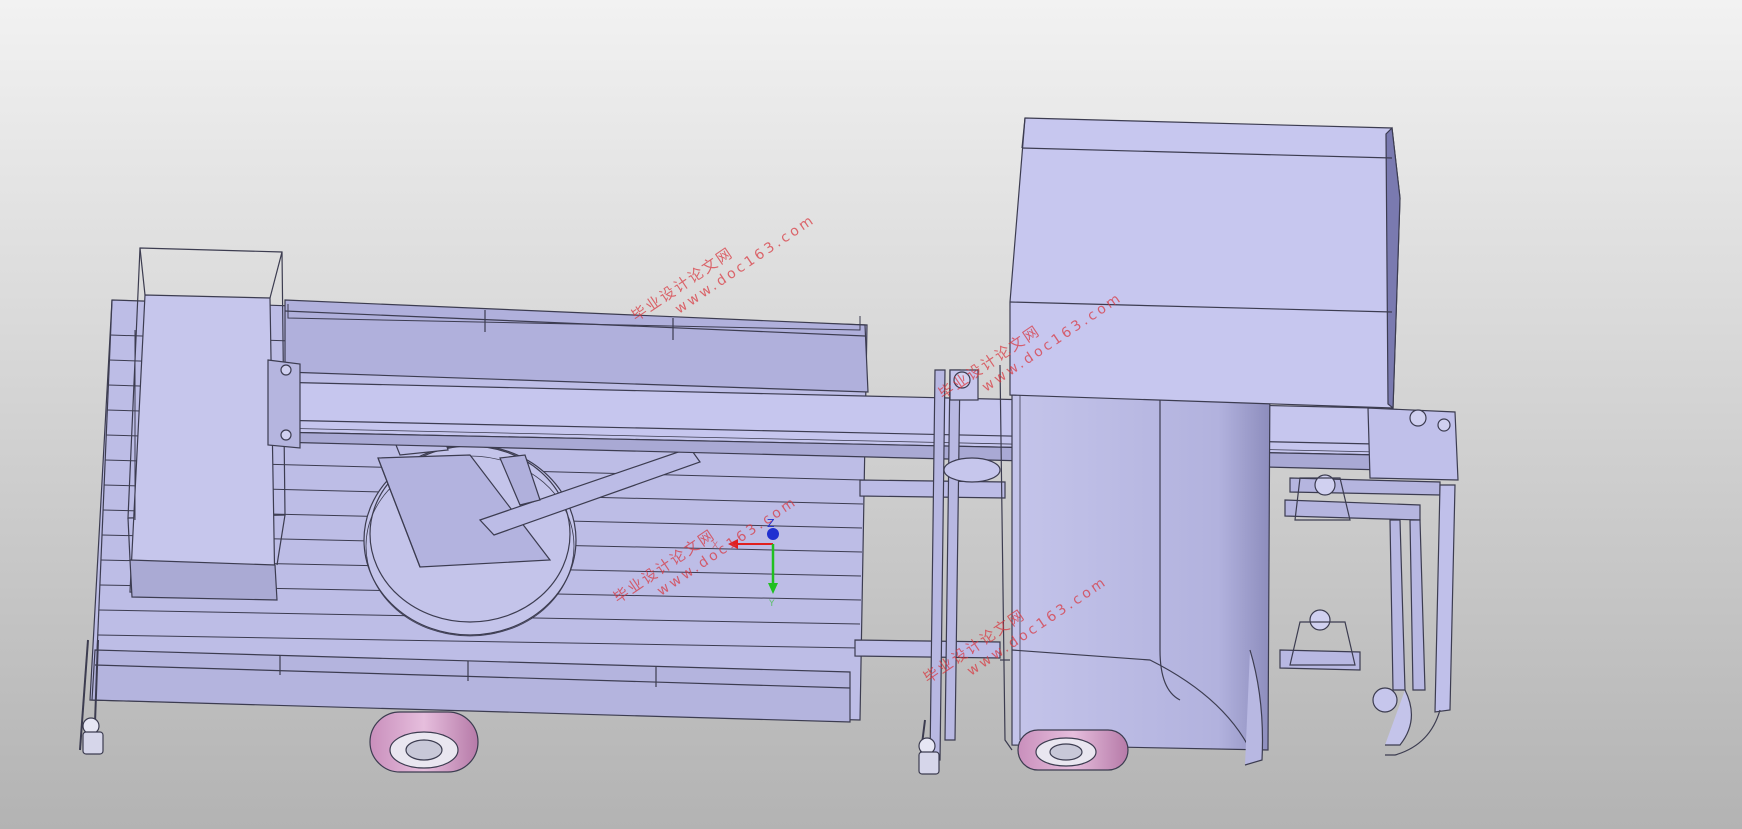 Image resolution: width=1742 pixels, height=829 pixels. I want to click on front-wheel, so click(1073, 750).